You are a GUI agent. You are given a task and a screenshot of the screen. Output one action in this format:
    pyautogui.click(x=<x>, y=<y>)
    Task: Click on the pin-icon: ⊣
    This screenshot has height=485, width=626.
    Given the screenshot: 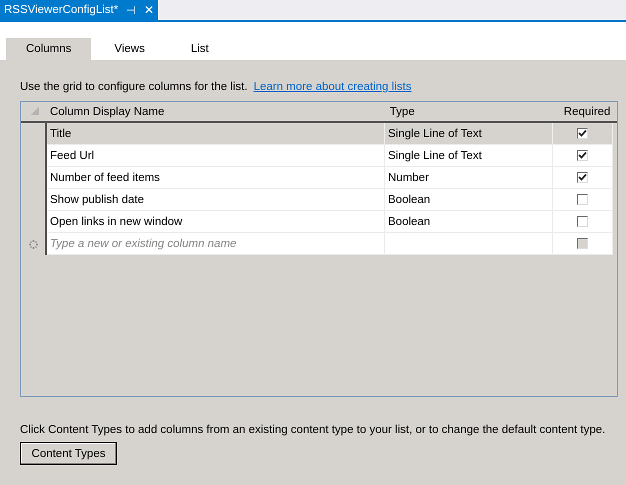 What is the action you would take?
    pyautogui.click(x=131, y=10)
    